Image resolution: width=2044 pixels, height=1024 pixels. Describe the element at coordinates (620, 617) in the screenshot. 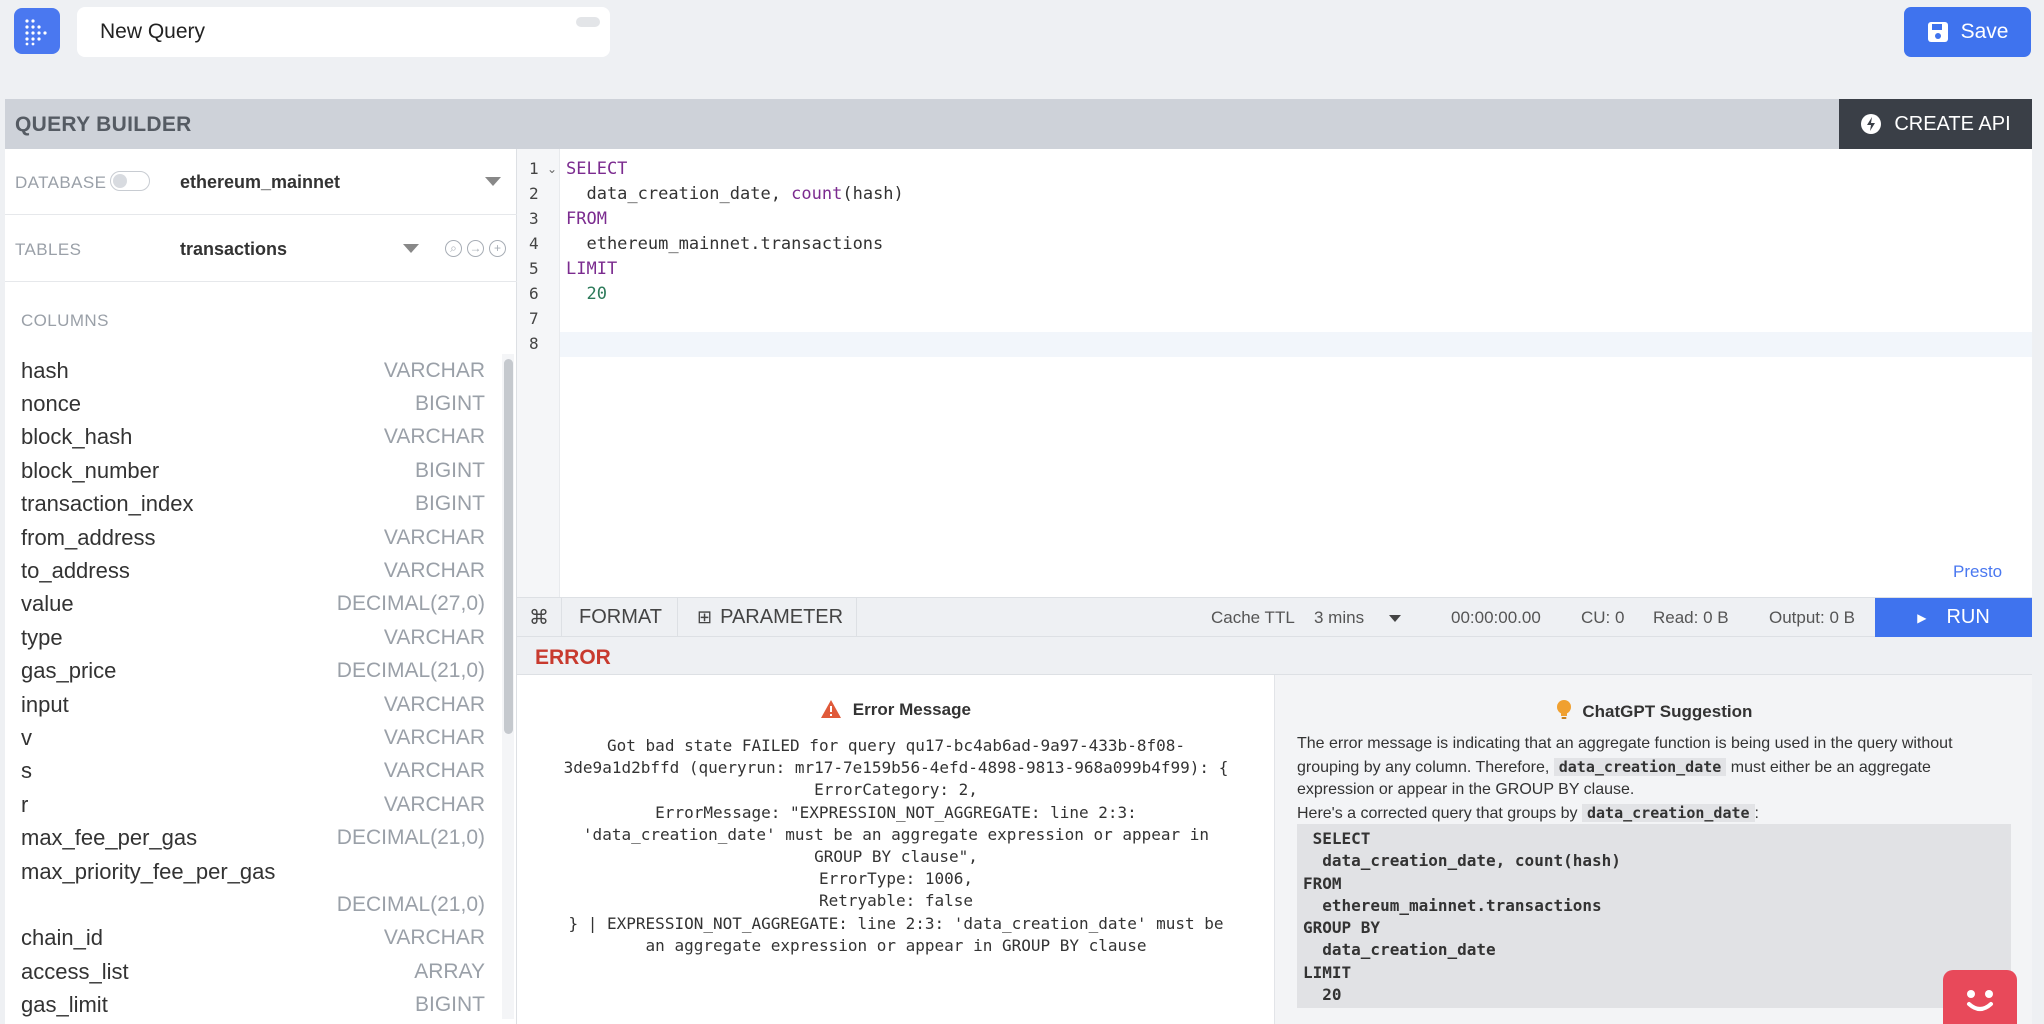

I see `format-button: FORMAT` at that location.